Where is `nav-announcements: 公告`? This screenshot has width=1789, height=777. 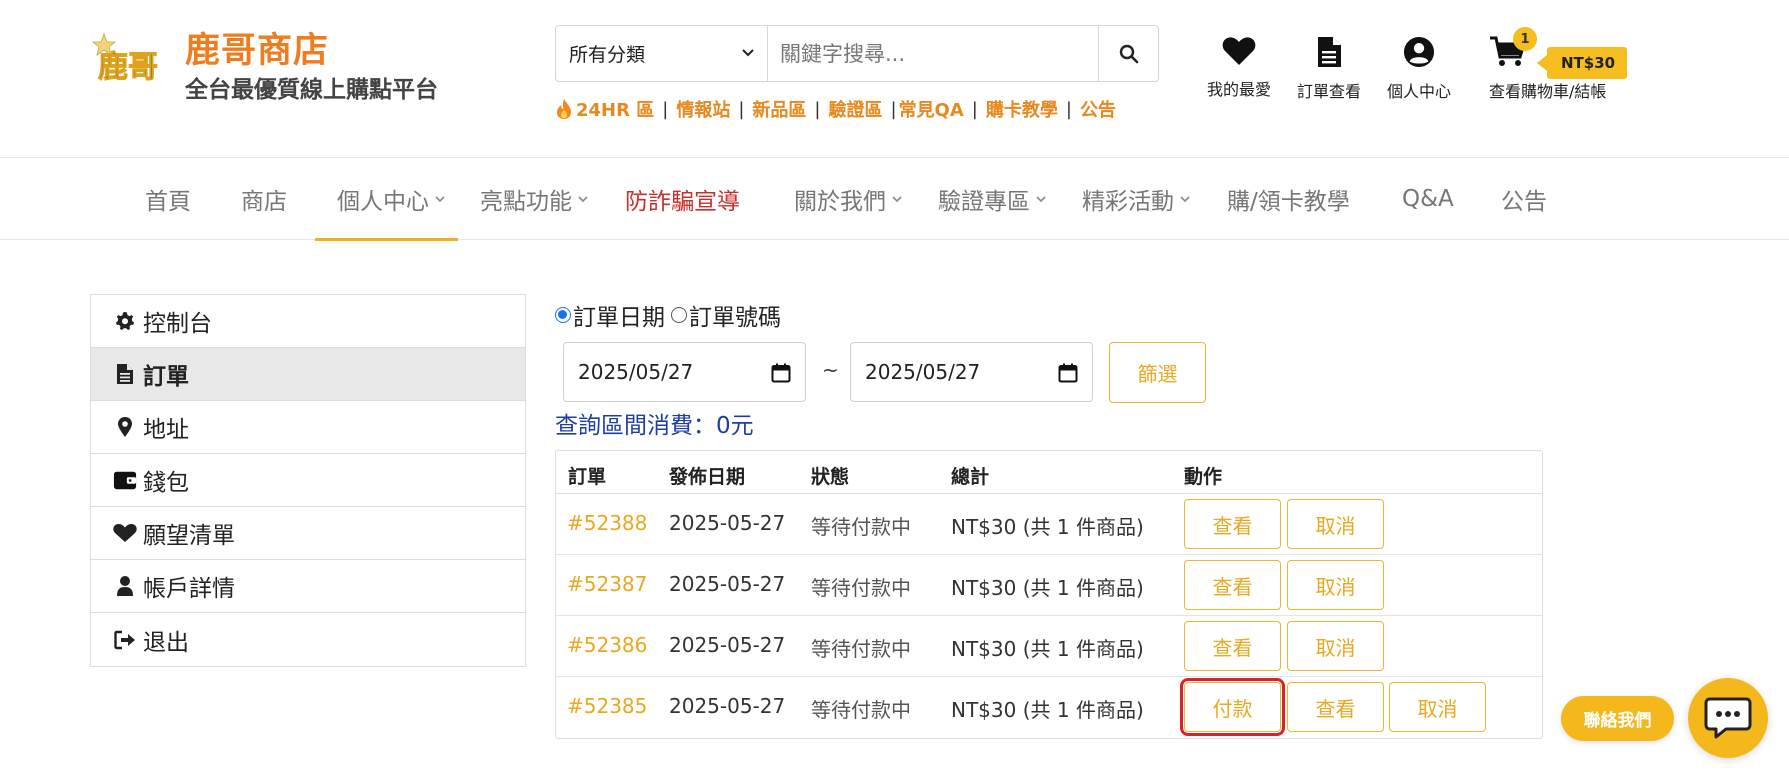 nav-announcements: 公告 is located at coordinates (1524, 199).